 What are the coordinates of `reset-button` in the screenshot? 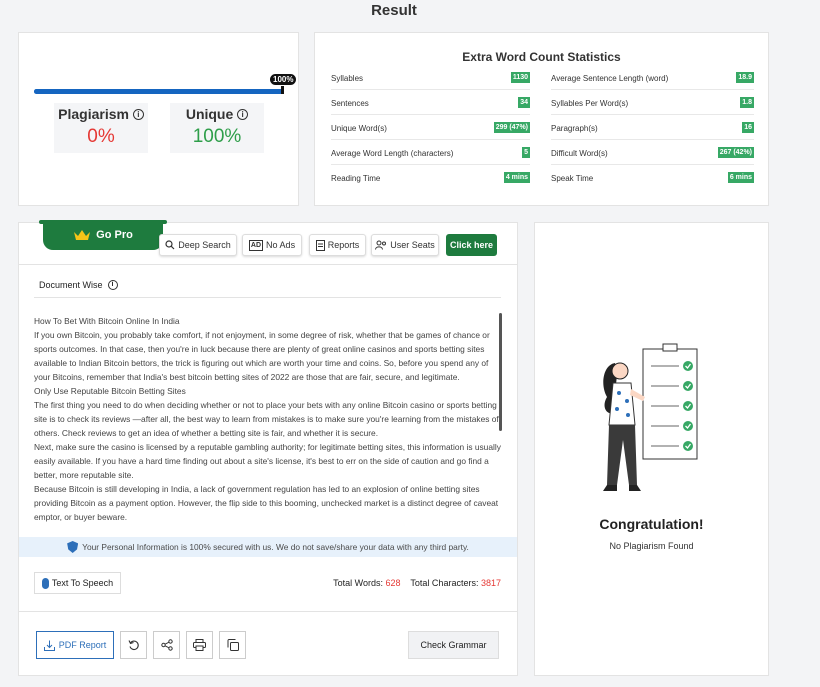 It's located at (133, 645).